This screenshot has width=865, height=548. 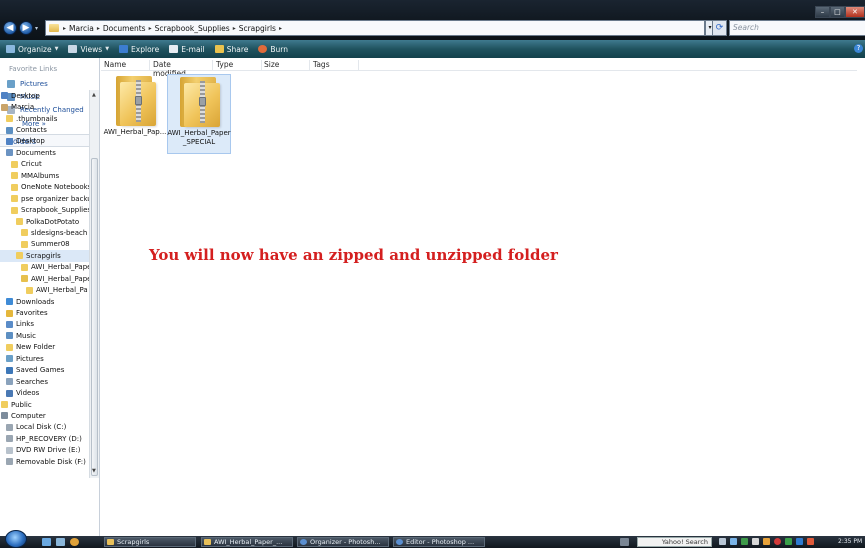 I want to click on close-button: ✕, so click(x=854, y=12).